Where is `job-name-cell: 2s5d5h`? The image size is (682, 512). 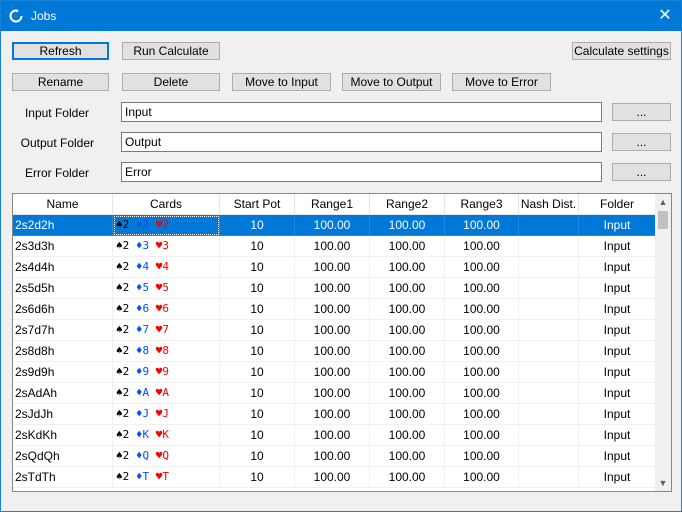 job-name-cell: 2s5d5h is located at coordinates (63, 288).